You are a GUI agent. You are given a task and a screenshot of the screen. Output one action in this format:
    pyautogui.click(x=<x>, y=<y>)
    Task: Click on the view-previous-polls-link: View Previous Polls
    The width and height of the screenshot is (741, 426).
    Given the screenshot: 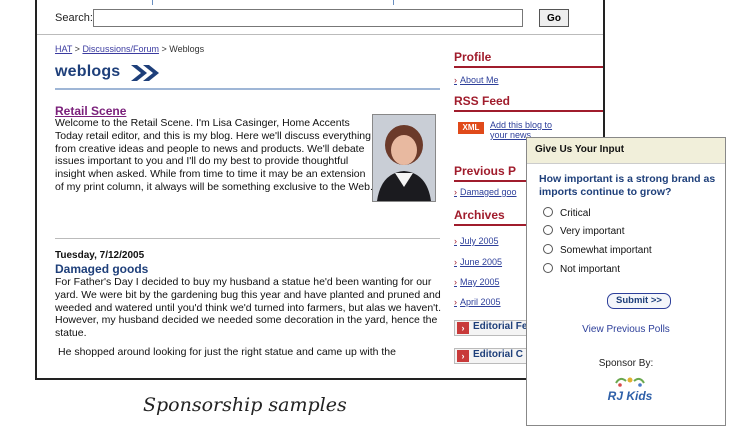 What is the action you would take?
    pyautogui.click(x=626, y=329)
    